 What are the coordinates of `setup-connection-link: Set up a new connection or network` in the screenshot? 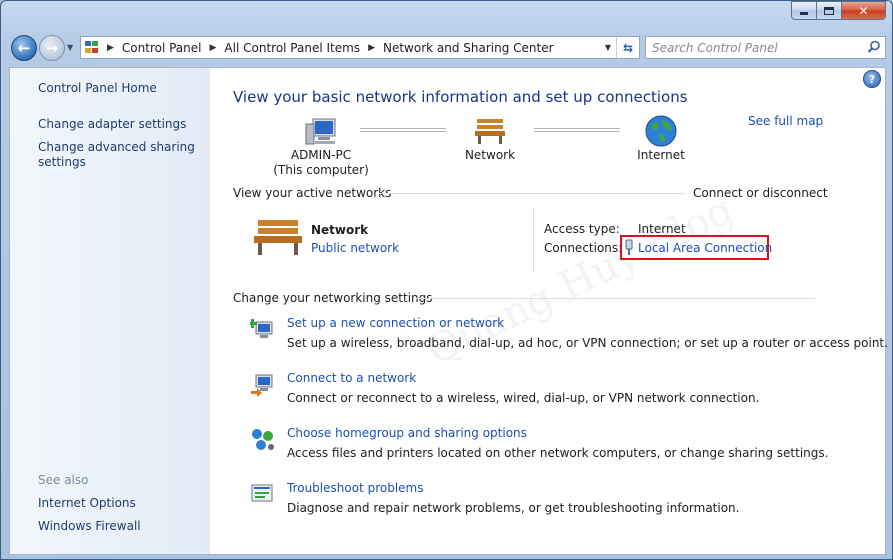 It's located at (395, 323).